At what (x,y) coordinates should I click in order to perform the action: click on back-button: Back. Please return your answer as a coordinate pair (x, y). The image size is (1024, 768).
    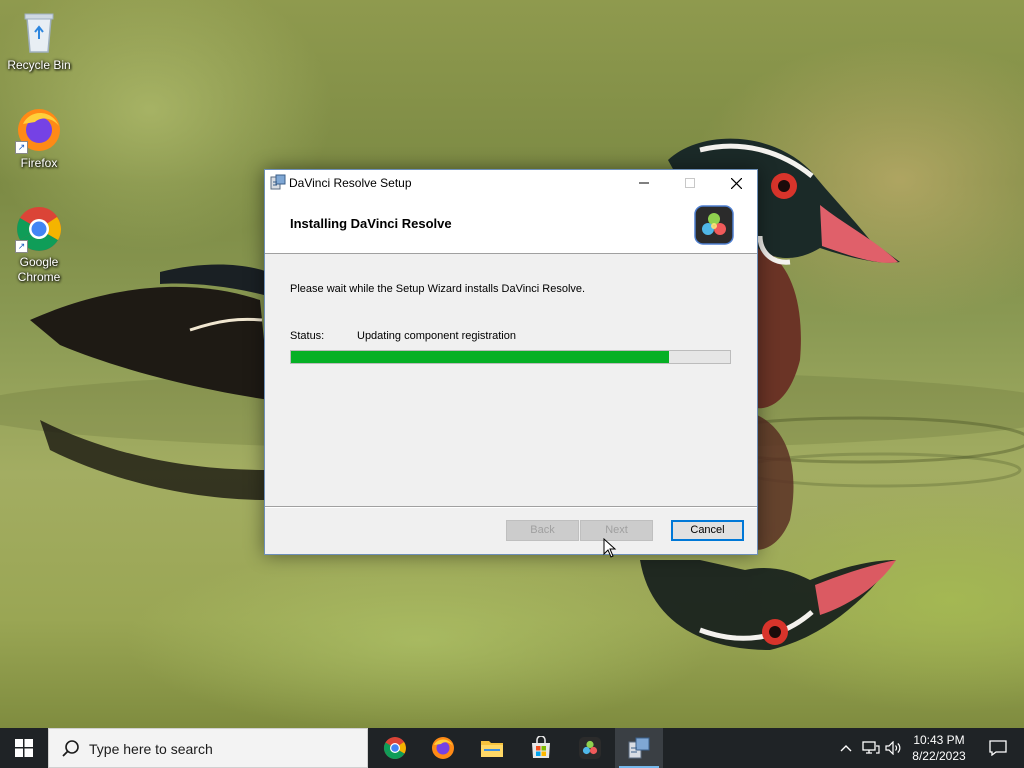
    Looking at the image, I should click on (542, 530).